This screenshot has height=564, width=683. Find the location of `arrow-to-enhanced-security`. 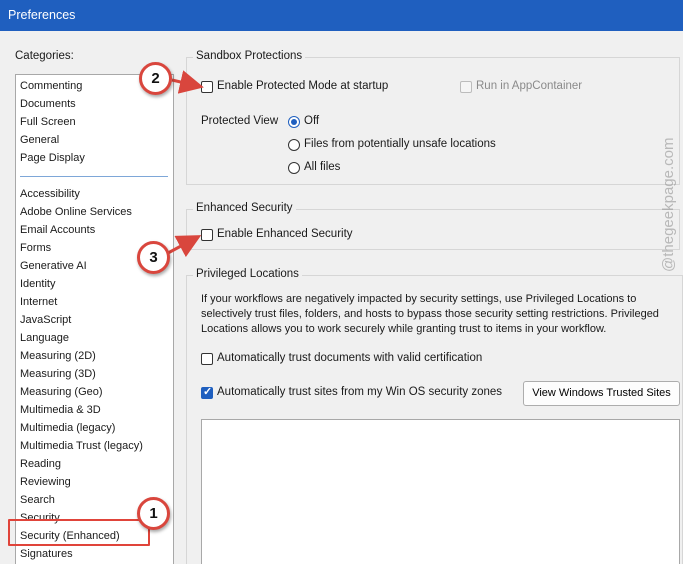

arrow-to-enhanced-security is located at coordinates (184, 246).